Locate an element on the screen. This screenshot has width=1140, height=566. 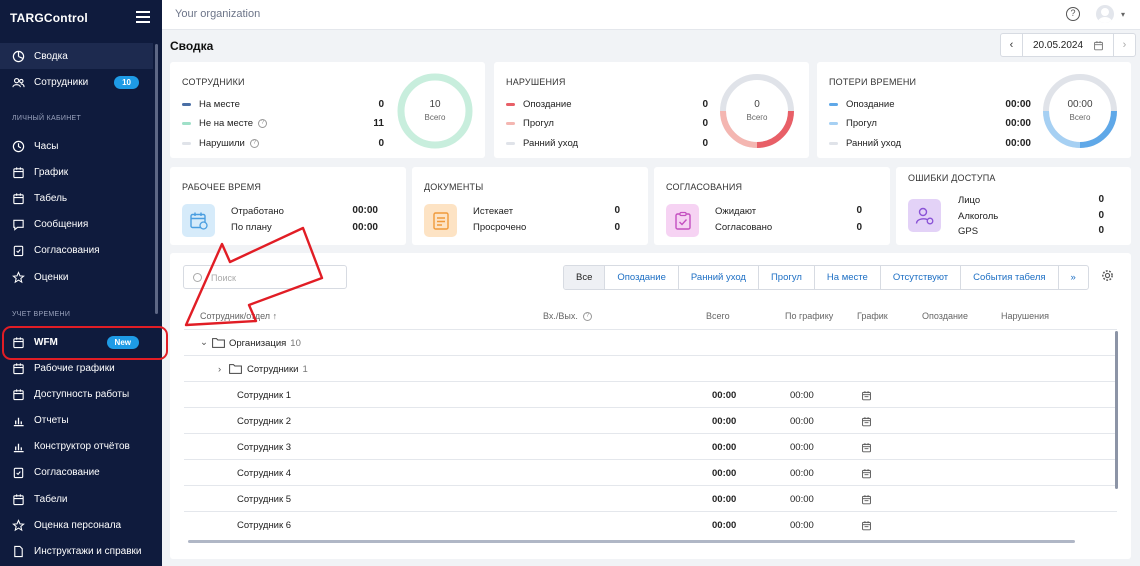
table-vertical-scrollbar is located at coordinates (1116, 410).